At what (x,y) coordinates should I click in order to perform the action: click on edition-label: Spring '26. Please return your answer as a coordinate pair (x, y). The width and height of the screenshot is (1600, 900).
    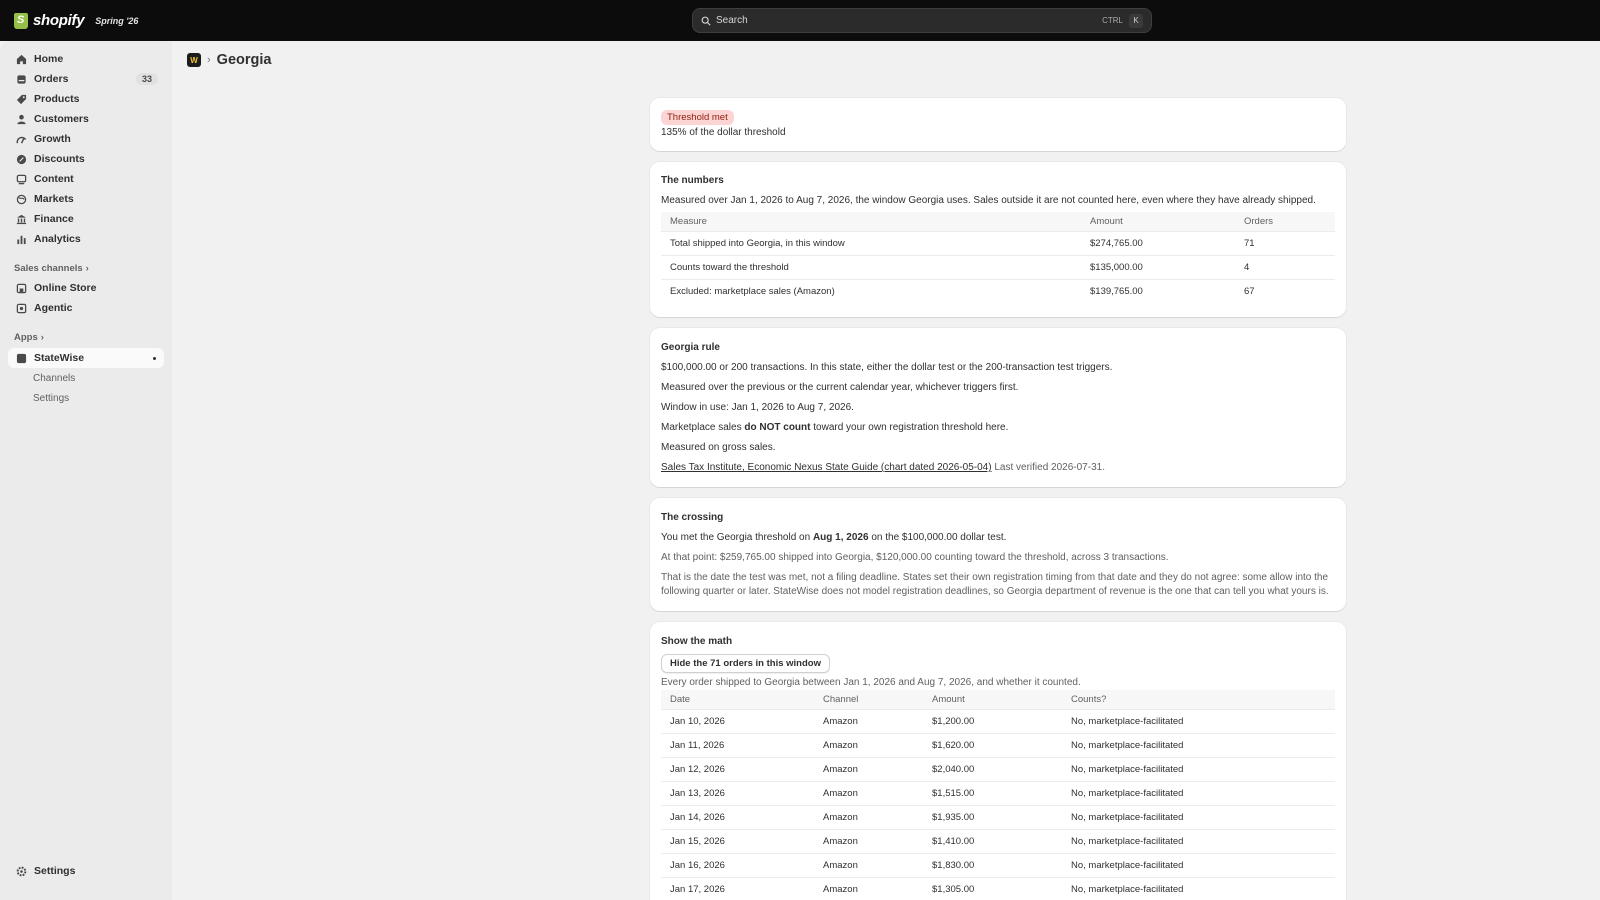
    Looking at the image, I should click on (117, 20).